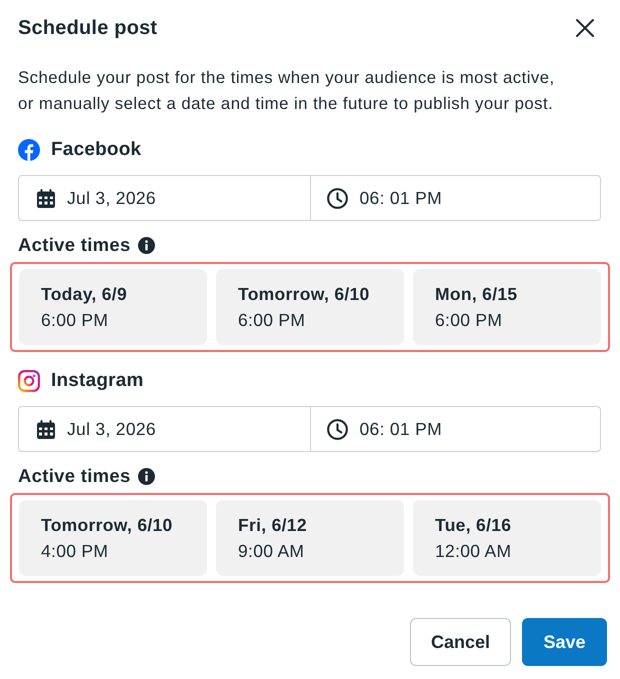 The width and height of the screenshot is (620, 679). What do you see at coordinates (287, 91) in the screenshot?
I see `dialog-description: Schedule your post for the times when your audience is most active, or manually select a date and time in the future to publish your post.` at bounding box center [287, 91].